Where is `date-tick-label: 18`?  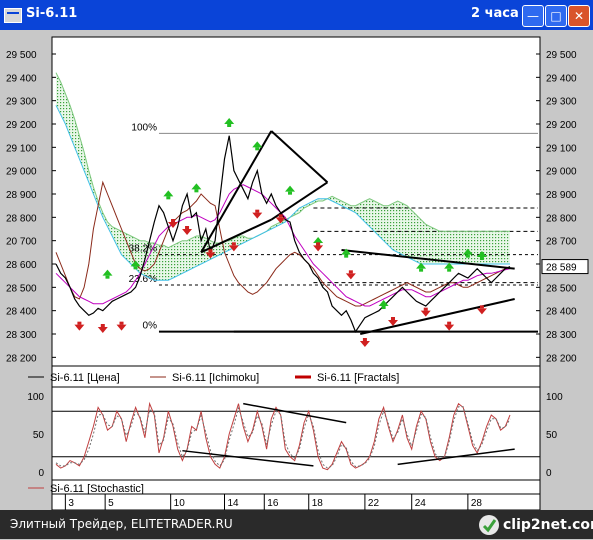
date-tick-label: 18 is located at coordinates (318, 503).